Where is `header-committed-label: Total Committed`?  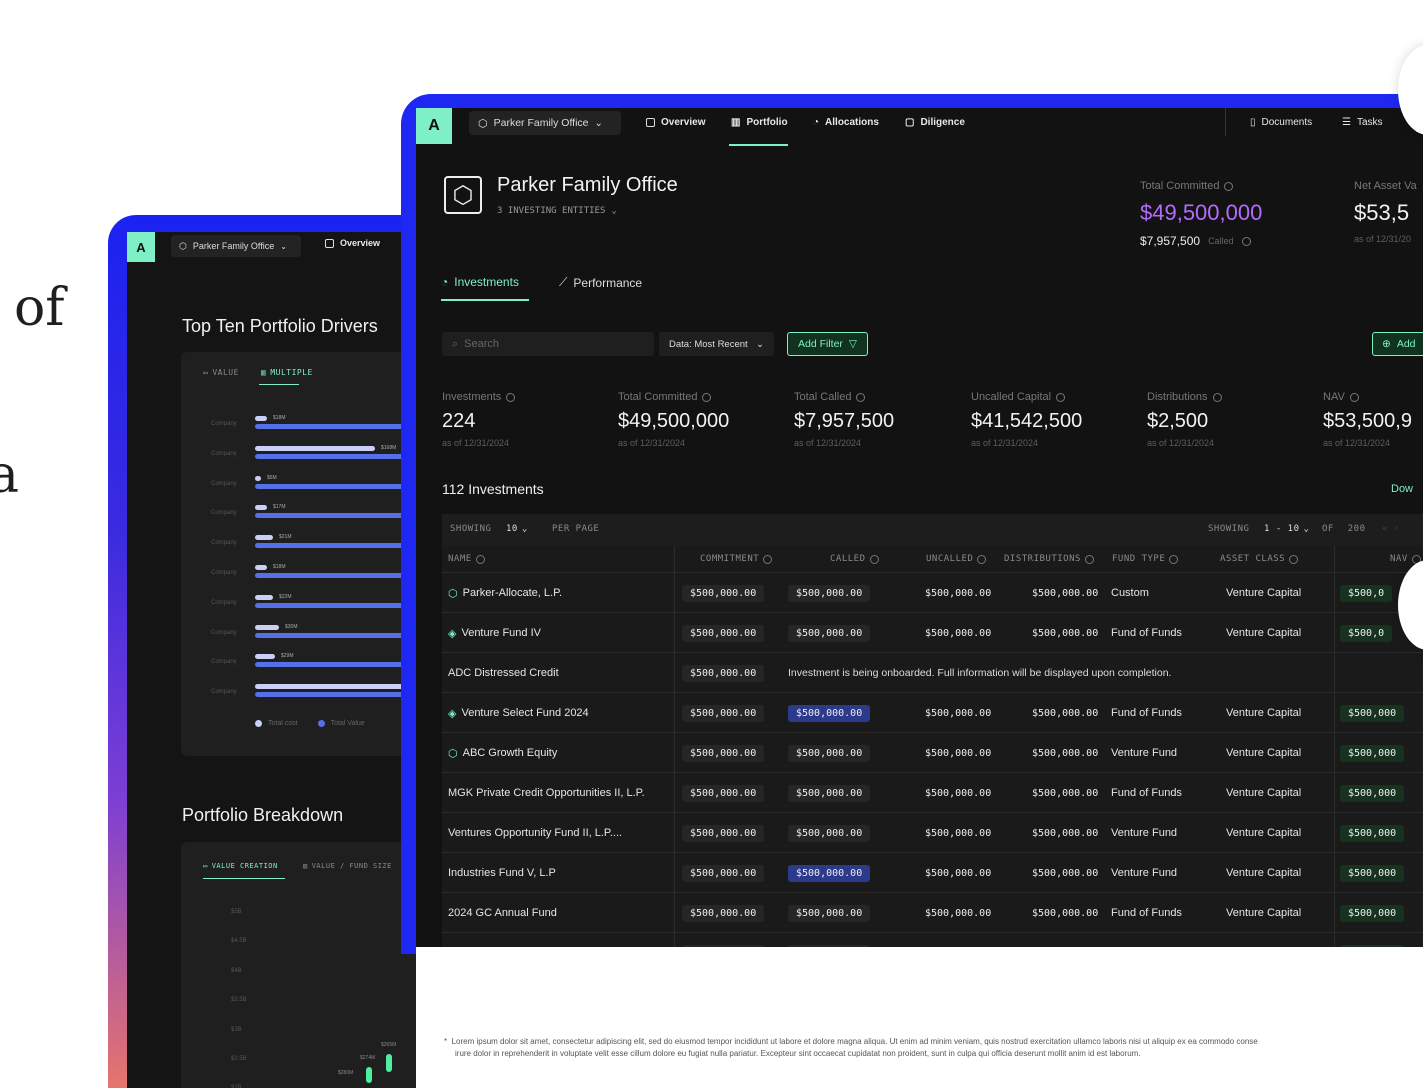 header-committed-label: Total Committed is located at coordinates (1187, 186).